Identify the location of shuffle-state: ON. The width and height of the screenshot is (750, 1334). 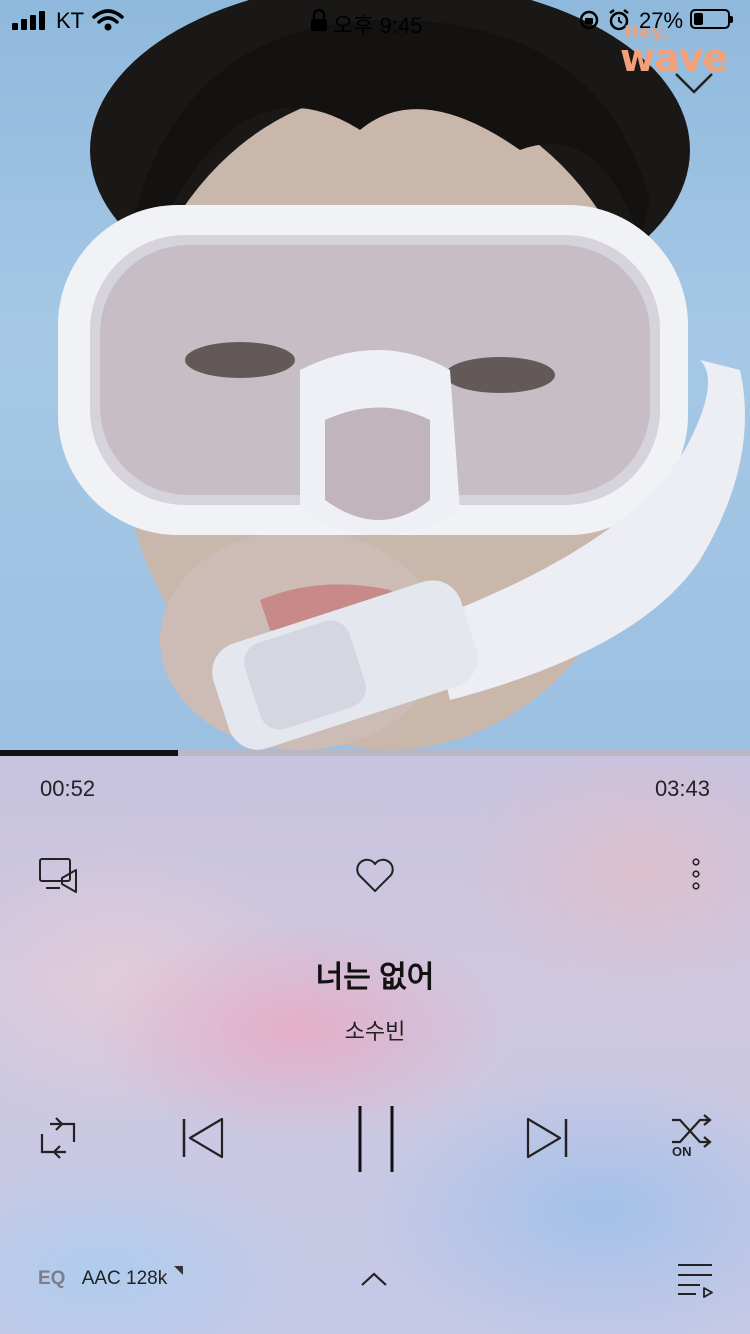
(682, 1151).